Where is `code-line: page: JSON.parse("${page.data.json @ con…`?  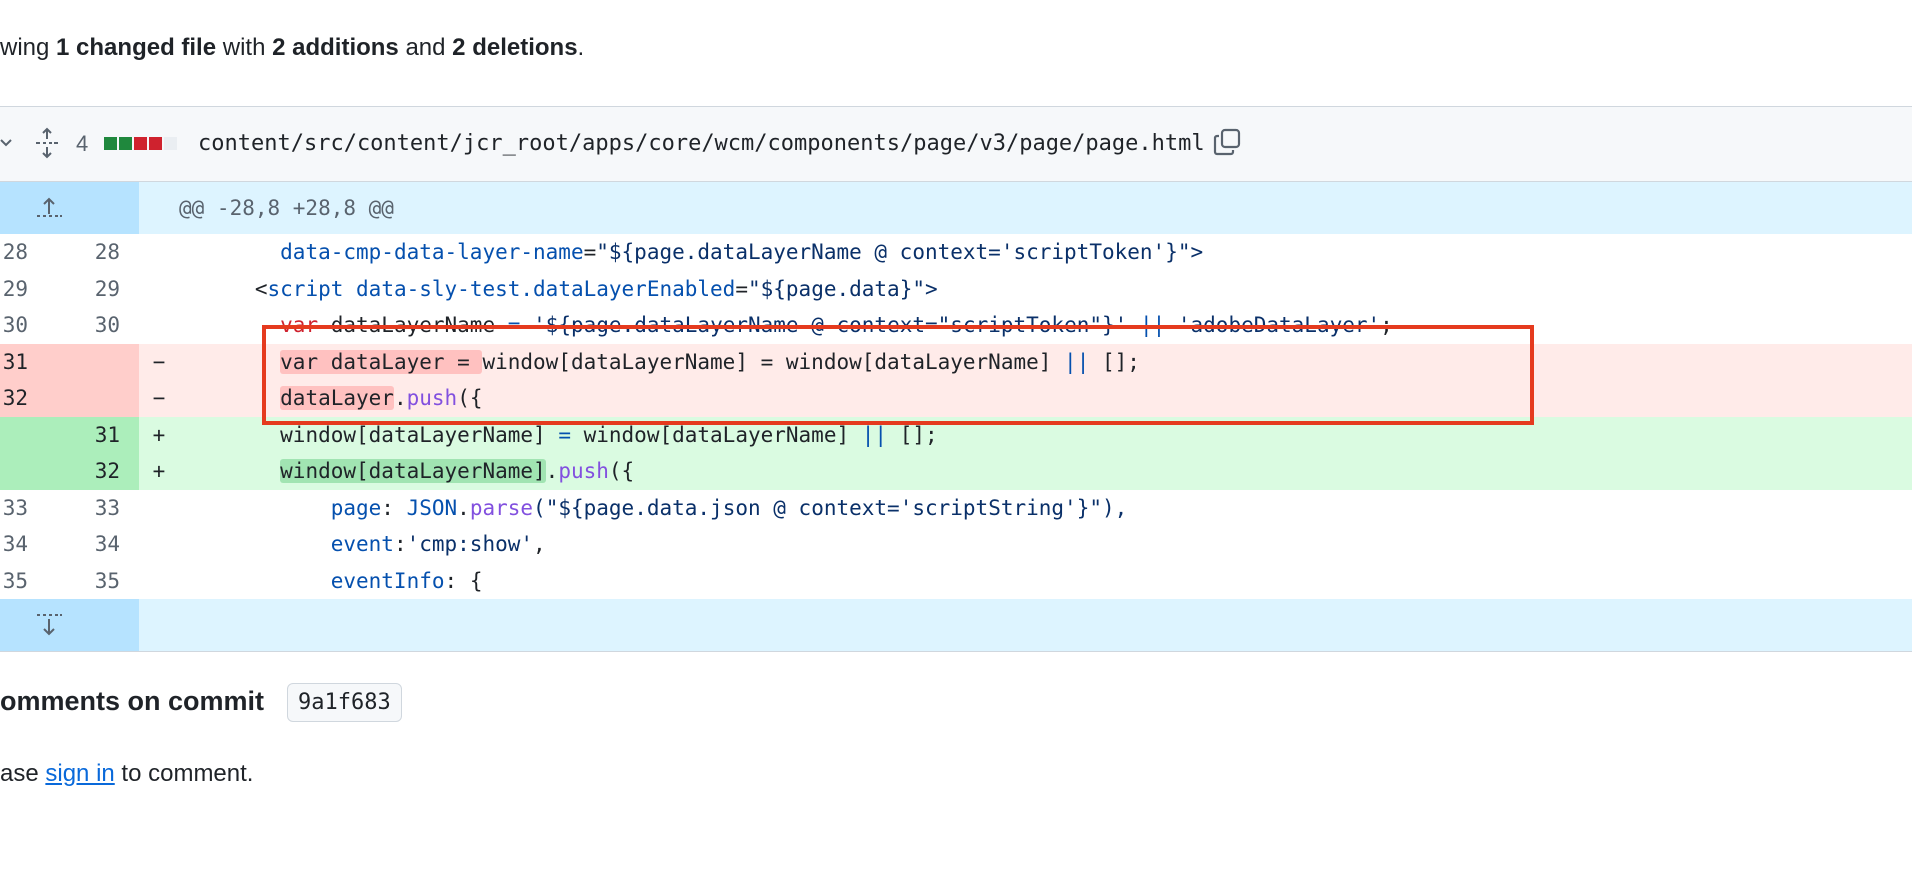 code-line: page: JSON.parse("${page.data.json @ con… is located at coordinates (1045, 508).